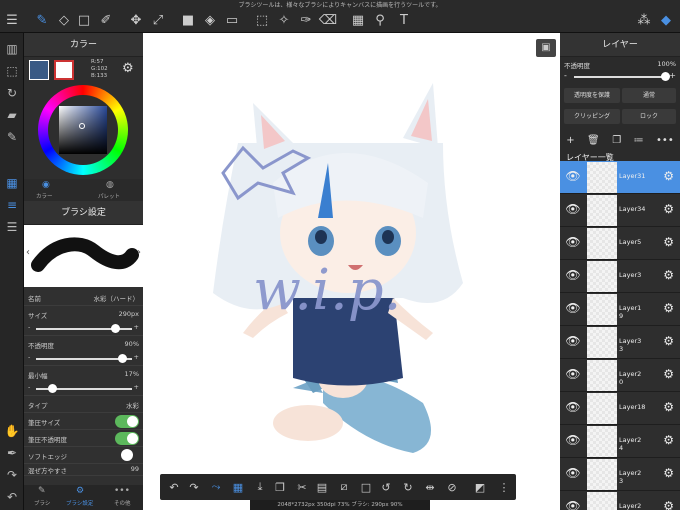  Describe the element at coordinates (232, 20) in the screenshot. I see `gradient-tool-icon: ▭` at that location.